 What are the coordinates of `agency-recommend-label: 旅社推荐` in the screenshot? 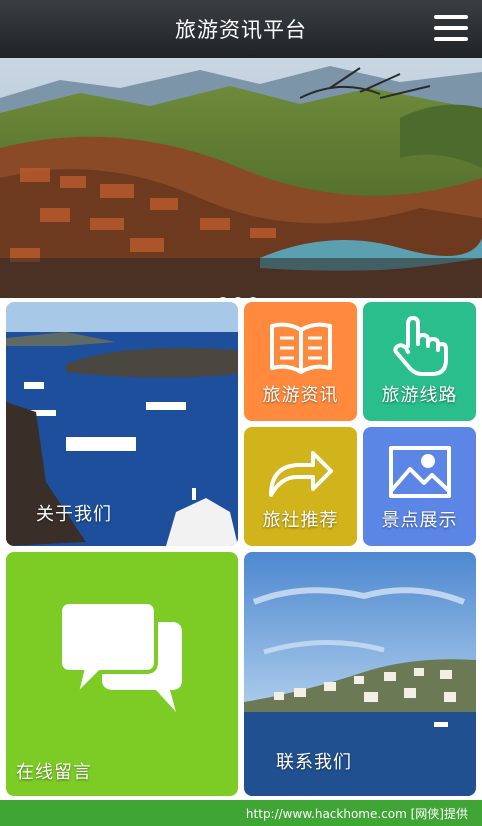 It's located at (300, 520).